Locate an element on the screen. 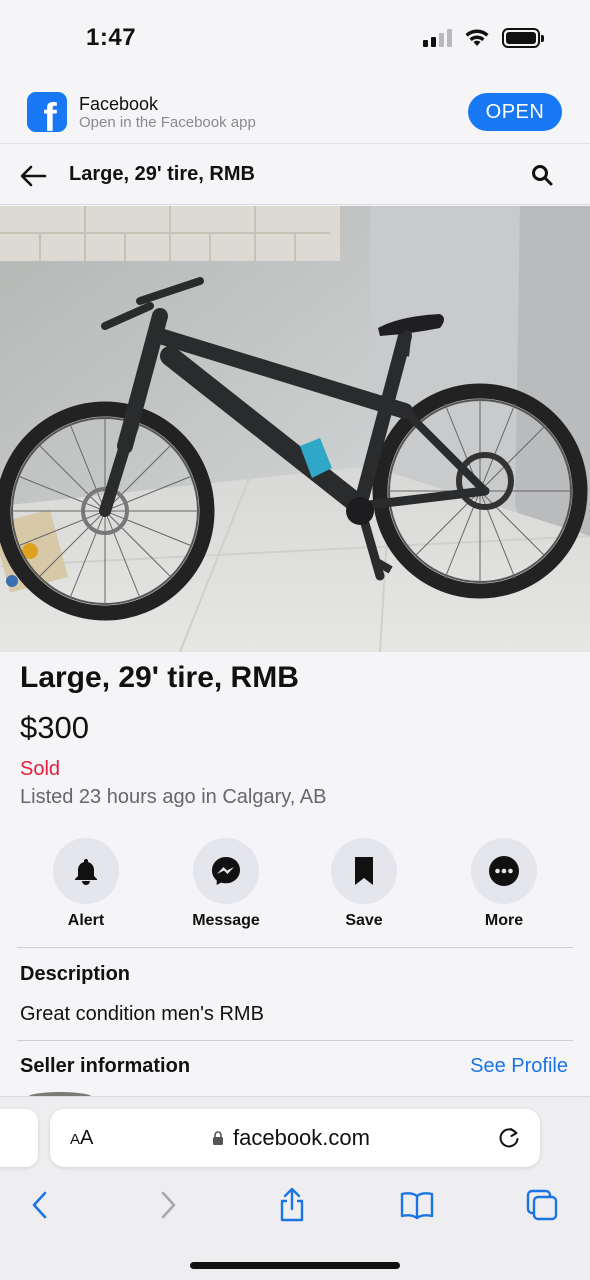  browser-toolbar: AA facebook.com is located at coordinates (295, 1188).